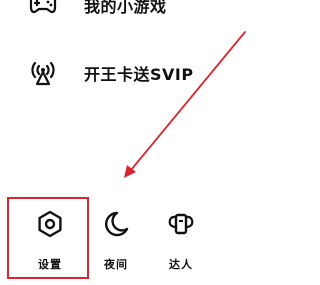 Image resolution: width=320 pixels, height=285 pixels. I want to click on menu-item-my-games: 我的小游戏, so click(137, 14).